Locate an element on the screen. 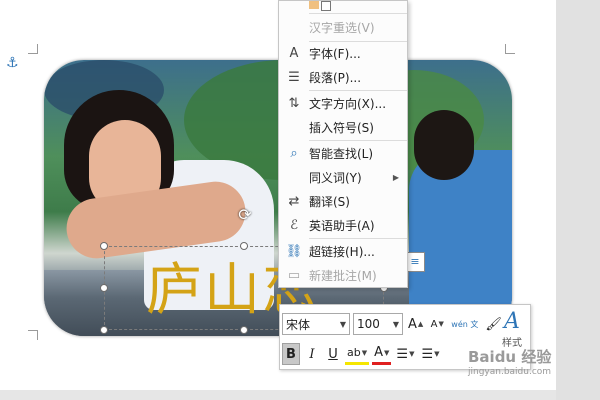 The height and width of the screenshot is (400, 600). italic-button: I is located at coordinates (312, 354).